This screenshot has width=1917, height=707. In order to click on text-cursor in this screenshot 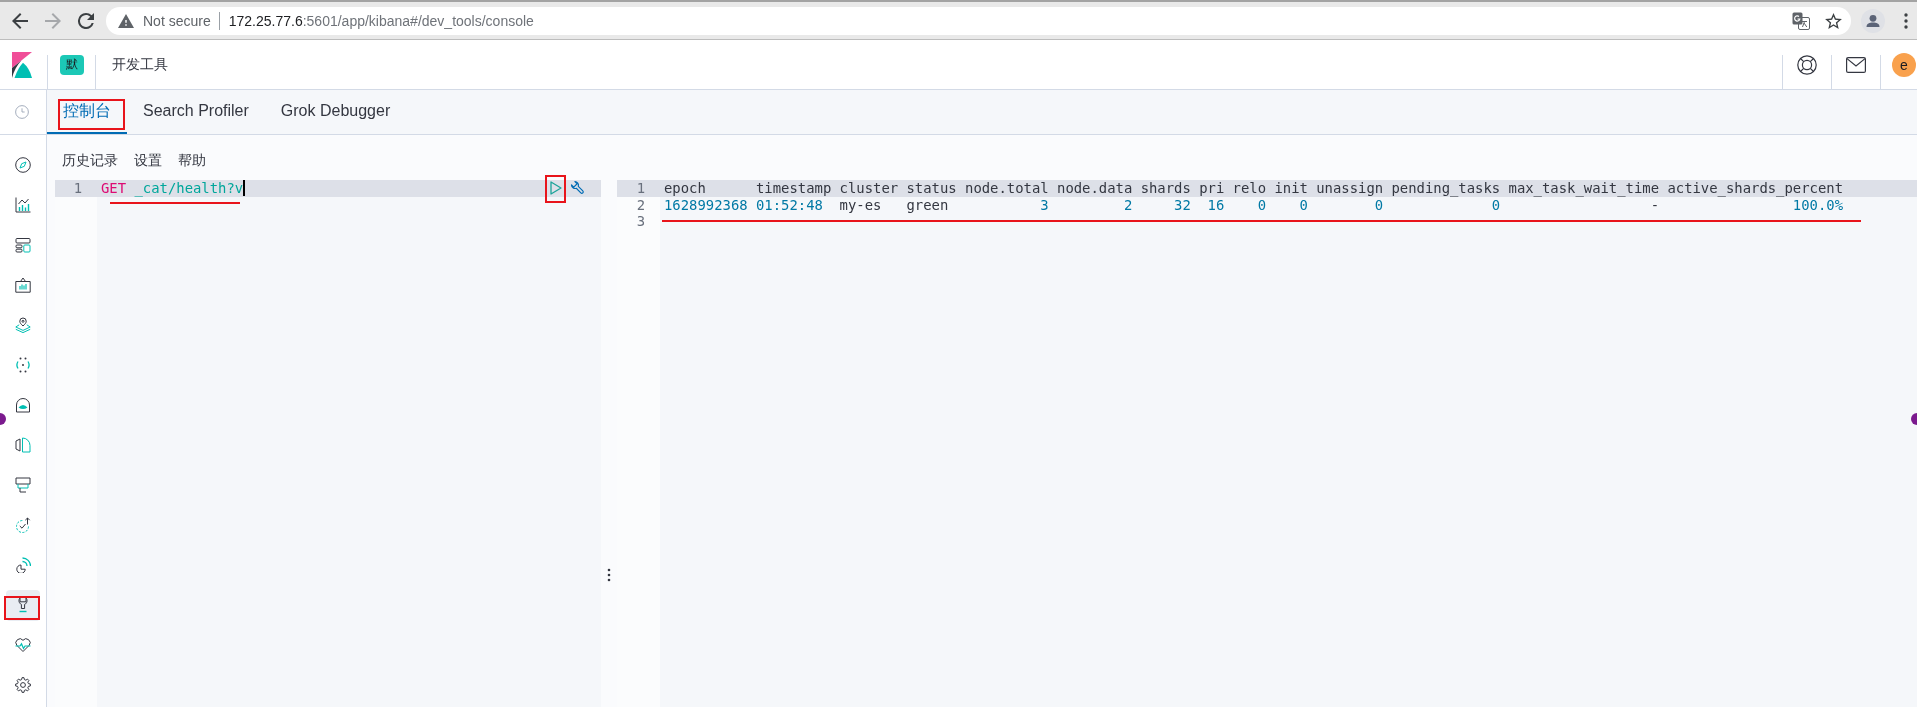, I will do `click(244, 188)`.